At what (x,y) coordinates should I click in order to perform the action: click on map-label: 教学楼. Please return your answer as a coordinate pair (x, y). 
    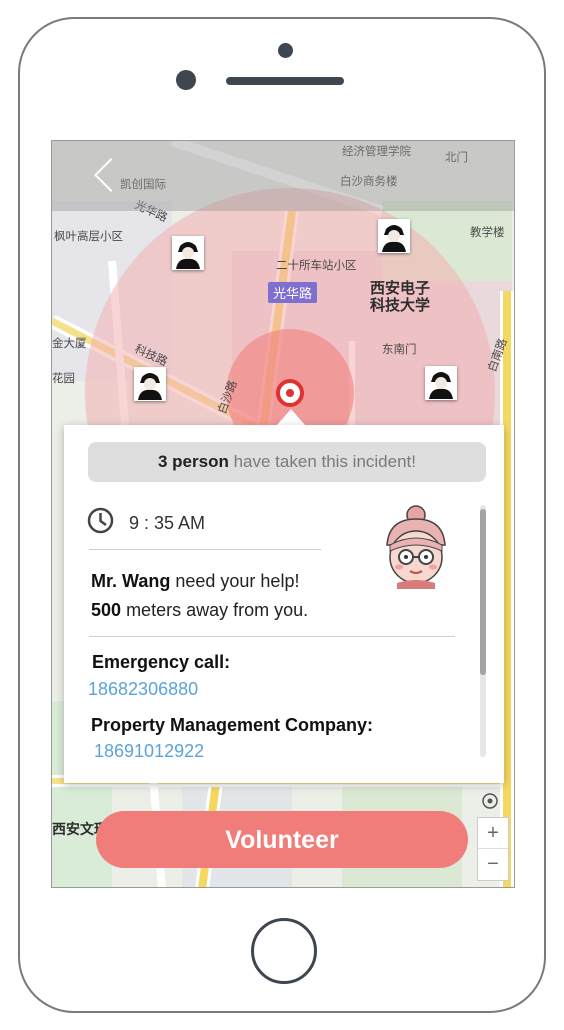
    Looking at the image, I should click on (487, 233).